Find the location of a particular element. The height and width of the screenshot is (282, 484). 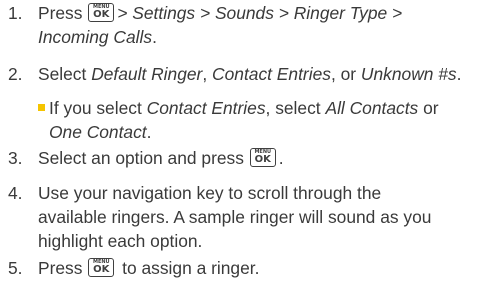

option-contact-entries: Contact Entries is located at coordinates (271, 74).